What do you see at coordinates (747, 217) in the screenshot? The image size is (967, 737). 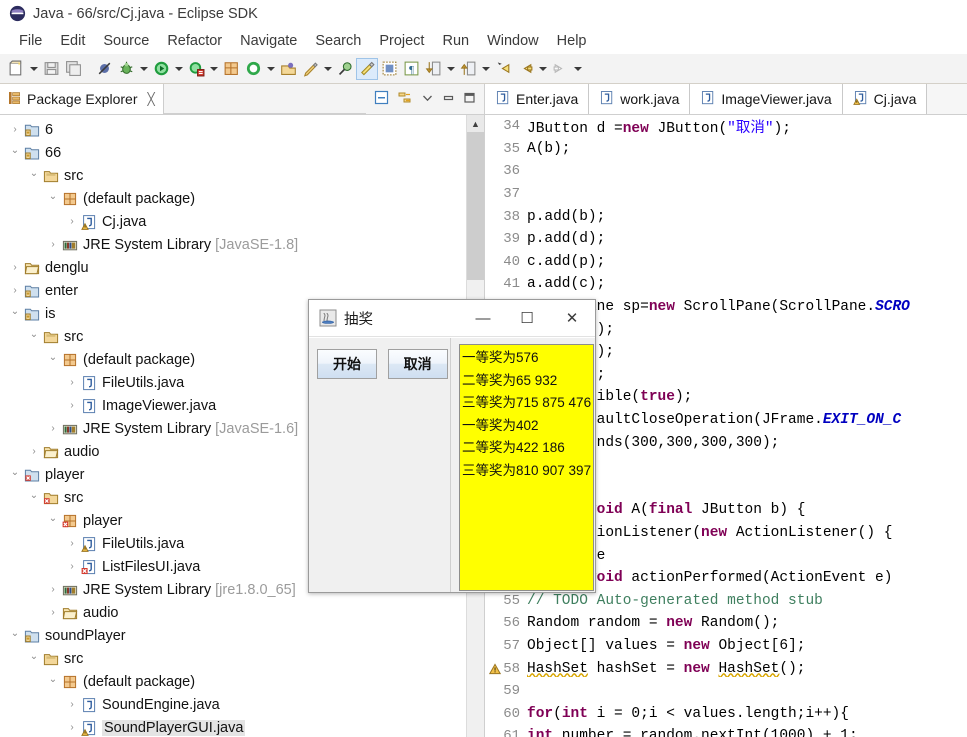 I see `code-text: p.add(b);` at bounding box center [747, 217].